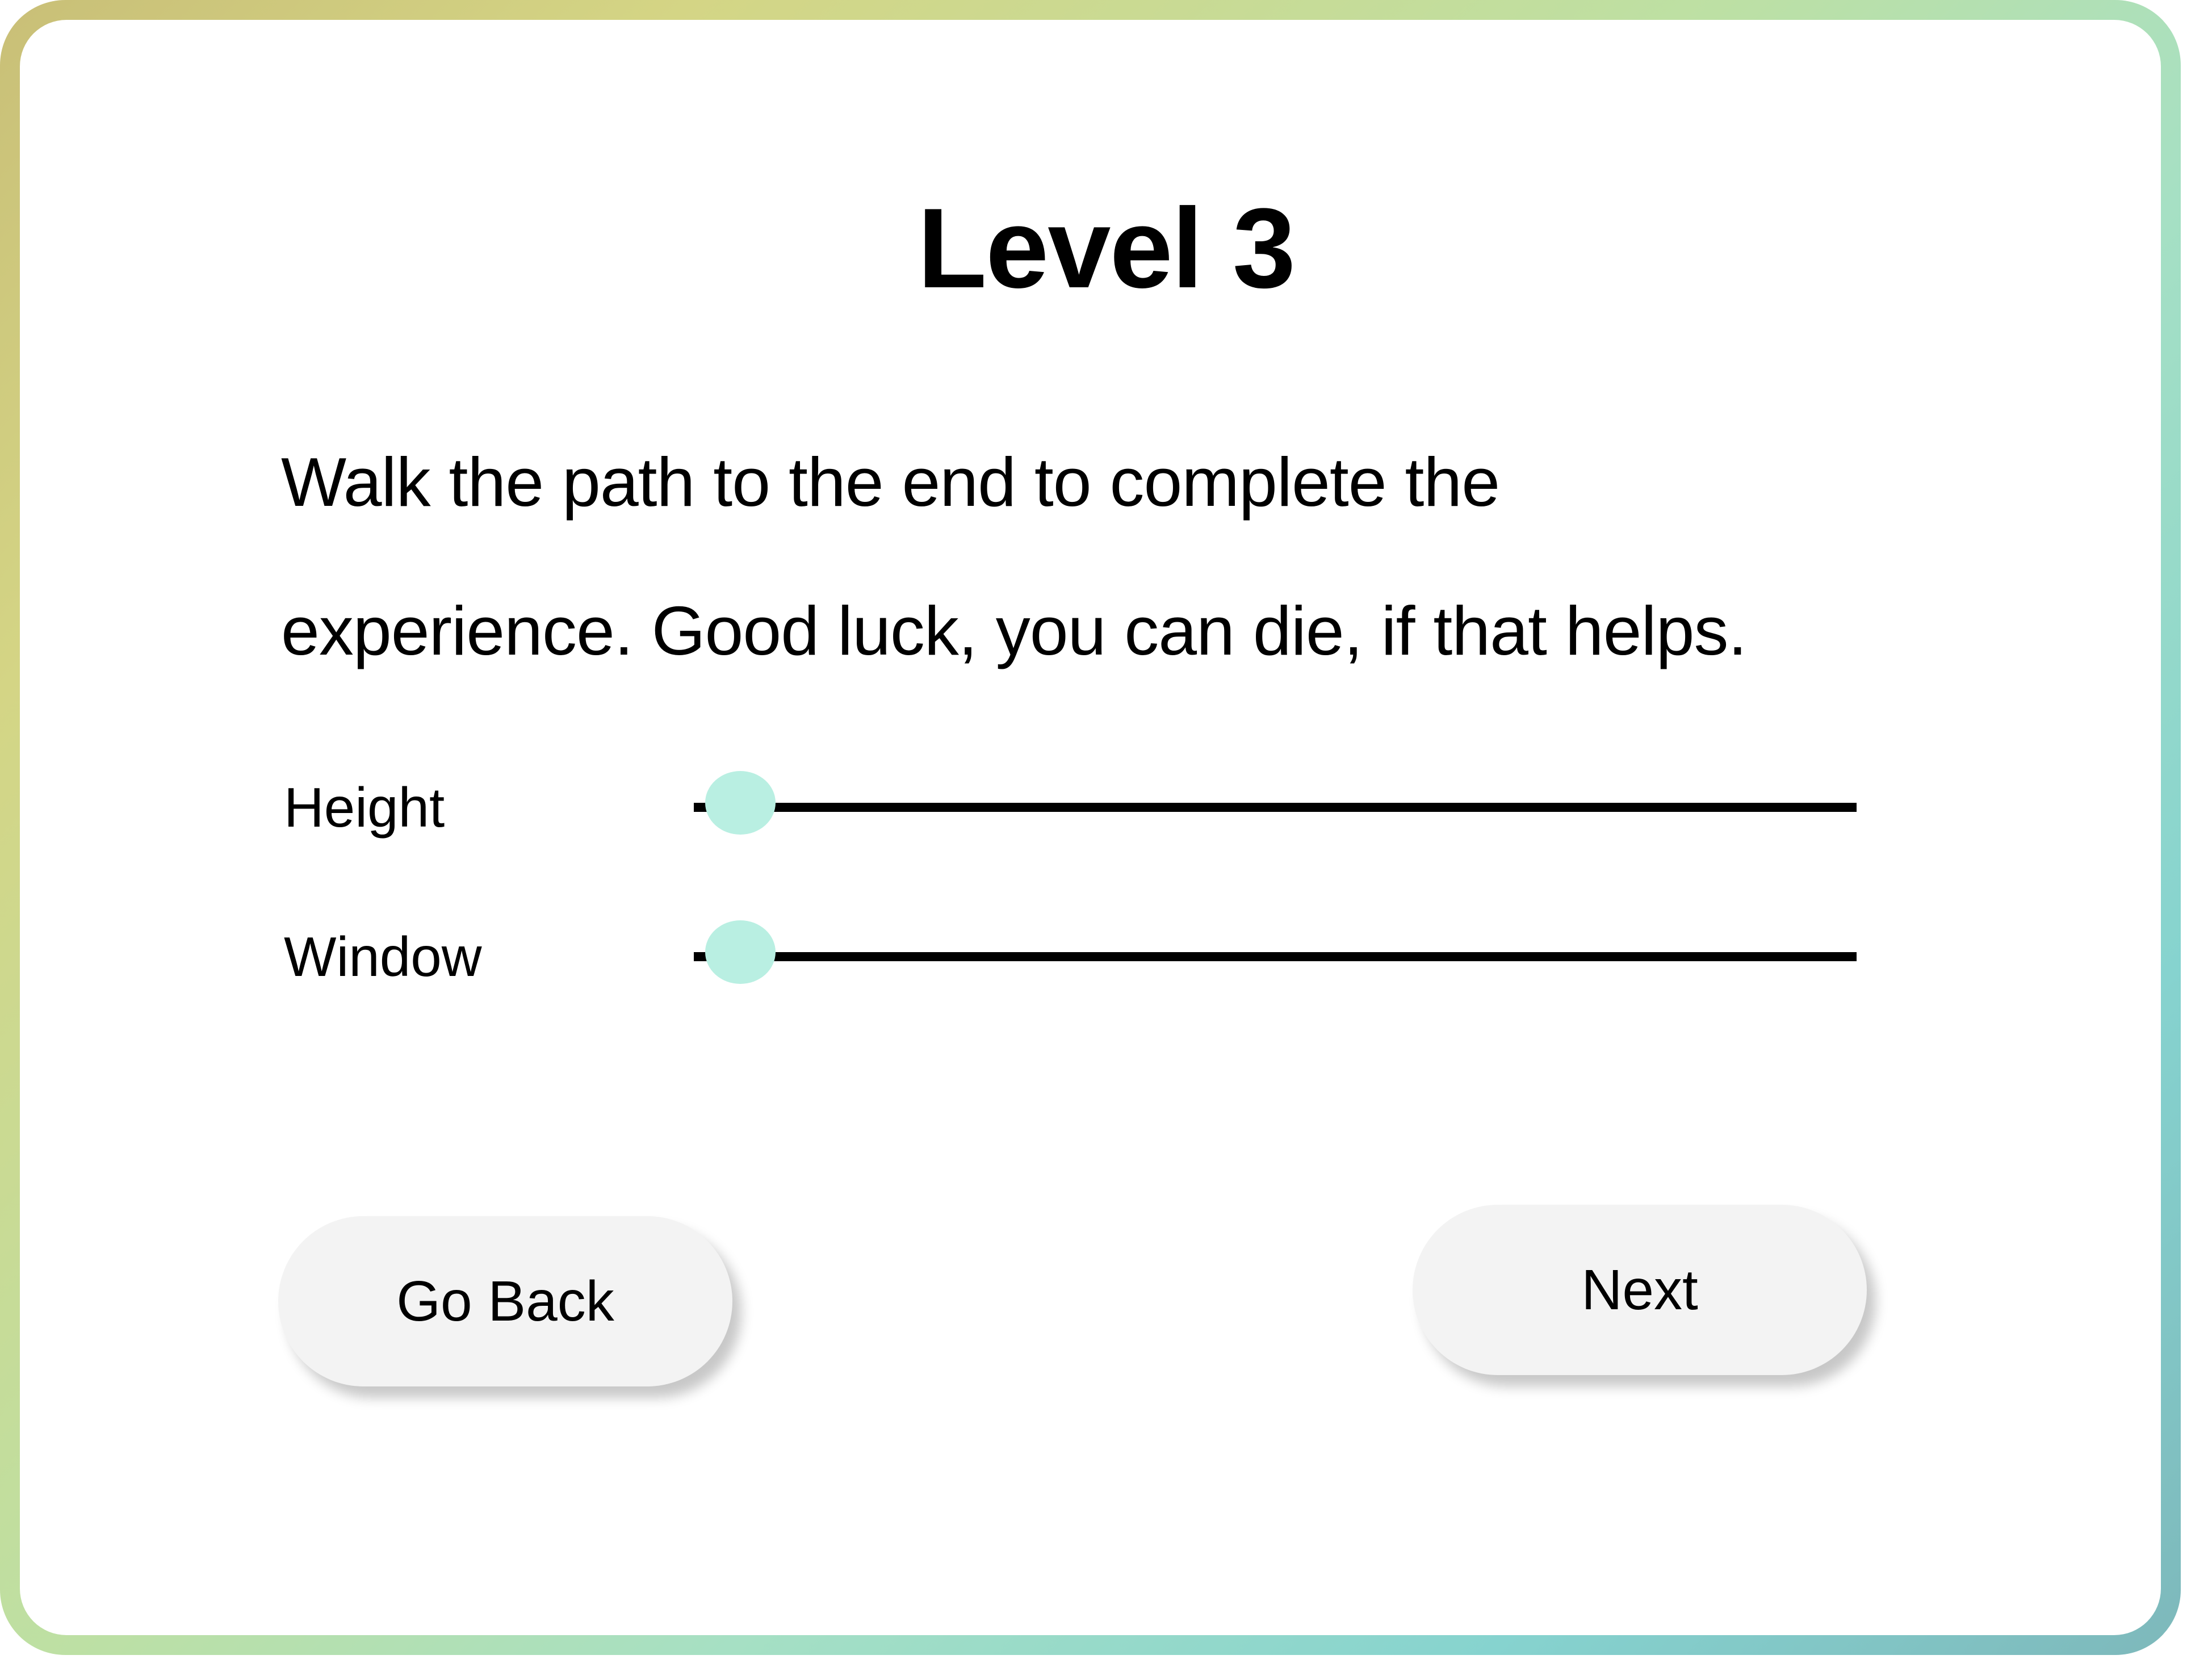 The image size is (2212, 1676). Describe the element at coordinates (740, 952) in the screenshot. I see `window-slider-thumb` at that location.